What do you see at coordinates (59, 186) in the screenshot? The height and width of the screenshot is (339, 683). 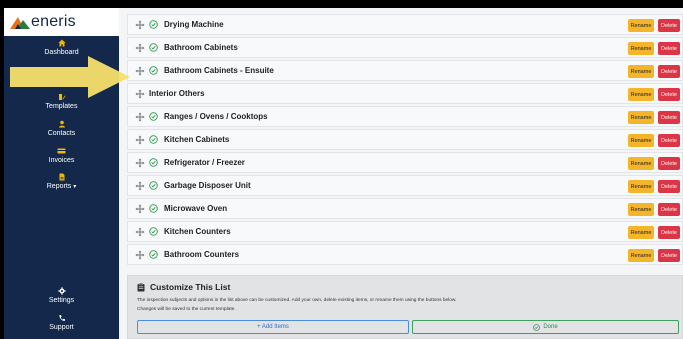 I see `sidebar-item-label: Reports` at bounding box center [59, 186].